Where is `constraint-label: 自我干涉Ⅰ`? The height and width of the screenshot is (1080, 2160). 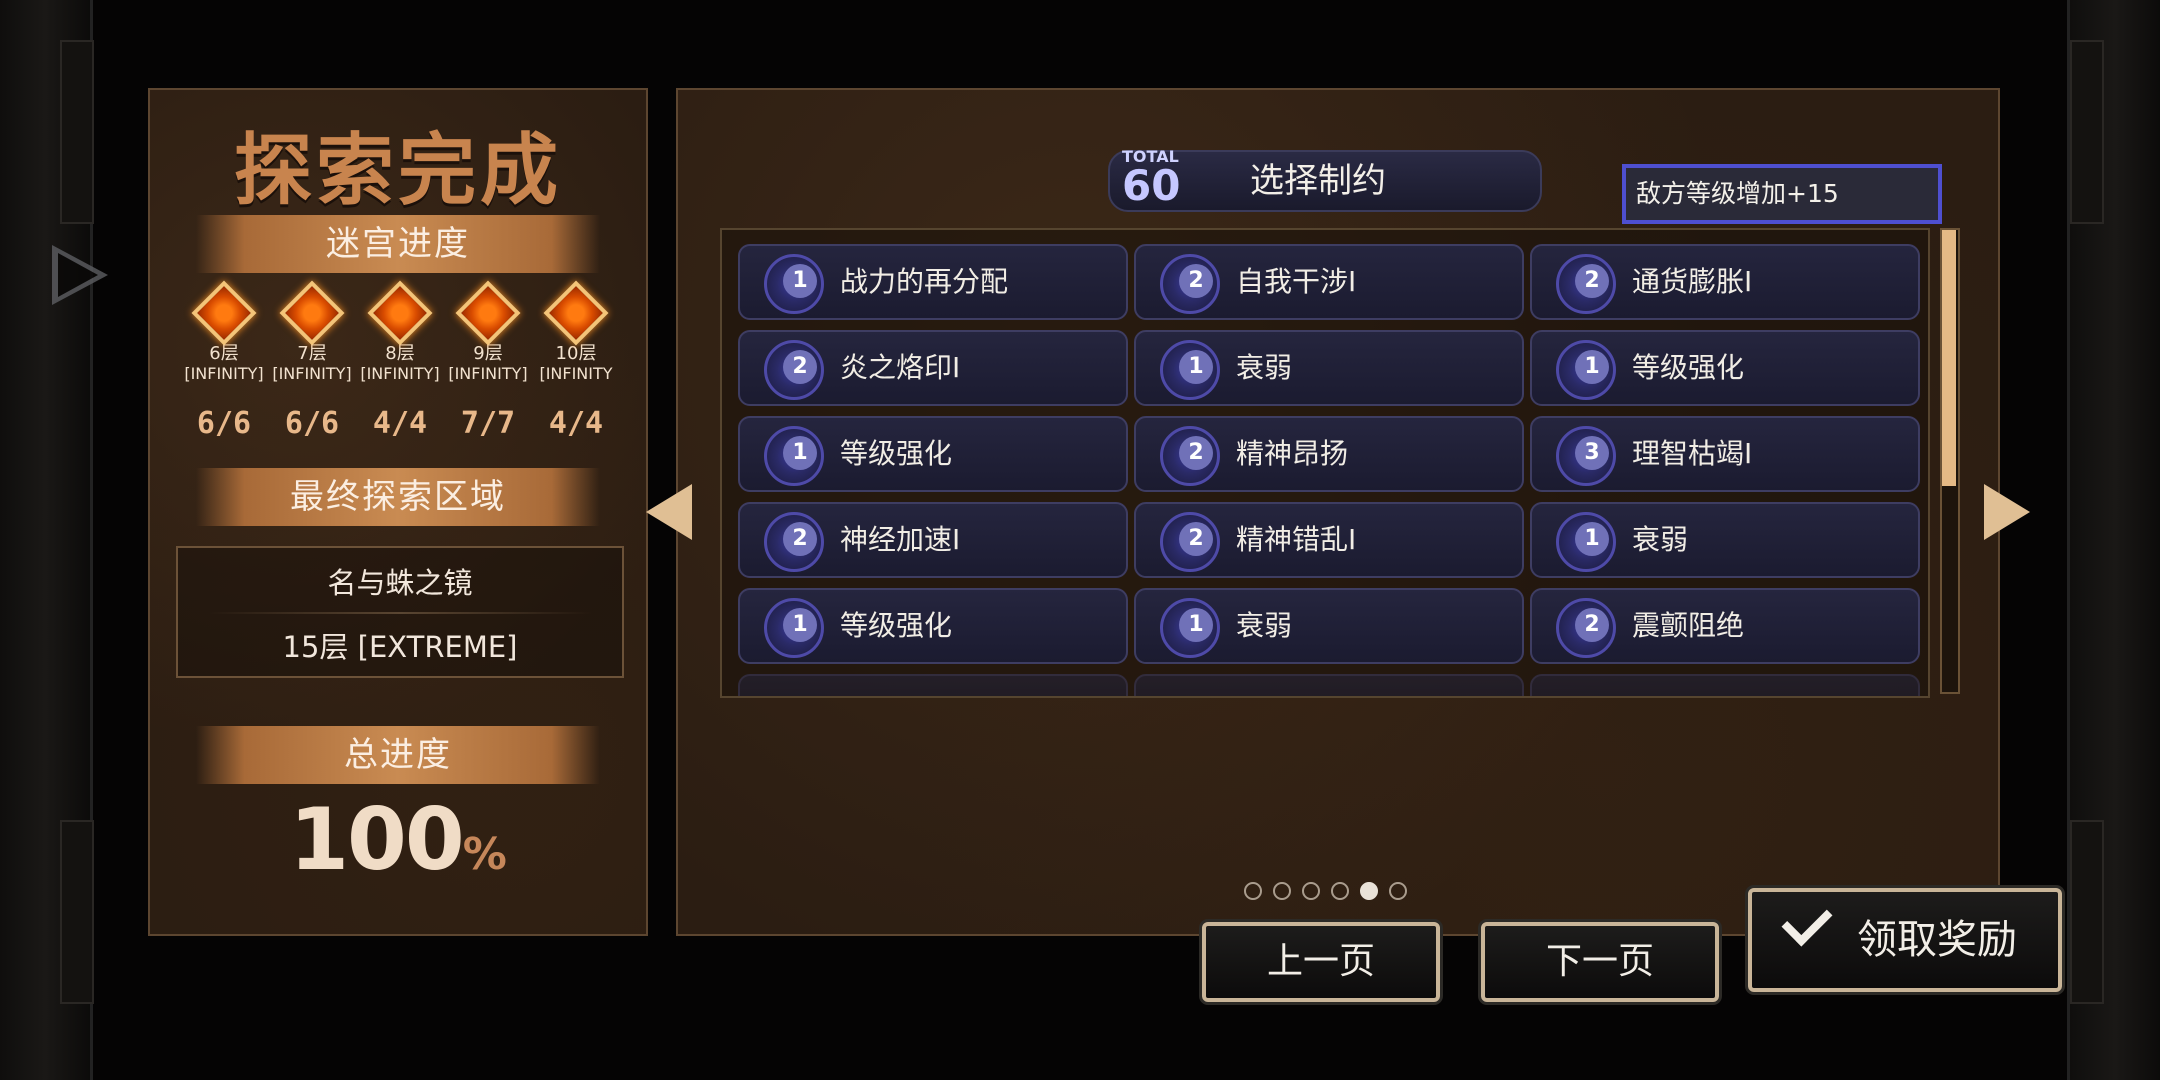 constraint-label: 自我干涉Ⅰ is located at coordinates (1296, 281).